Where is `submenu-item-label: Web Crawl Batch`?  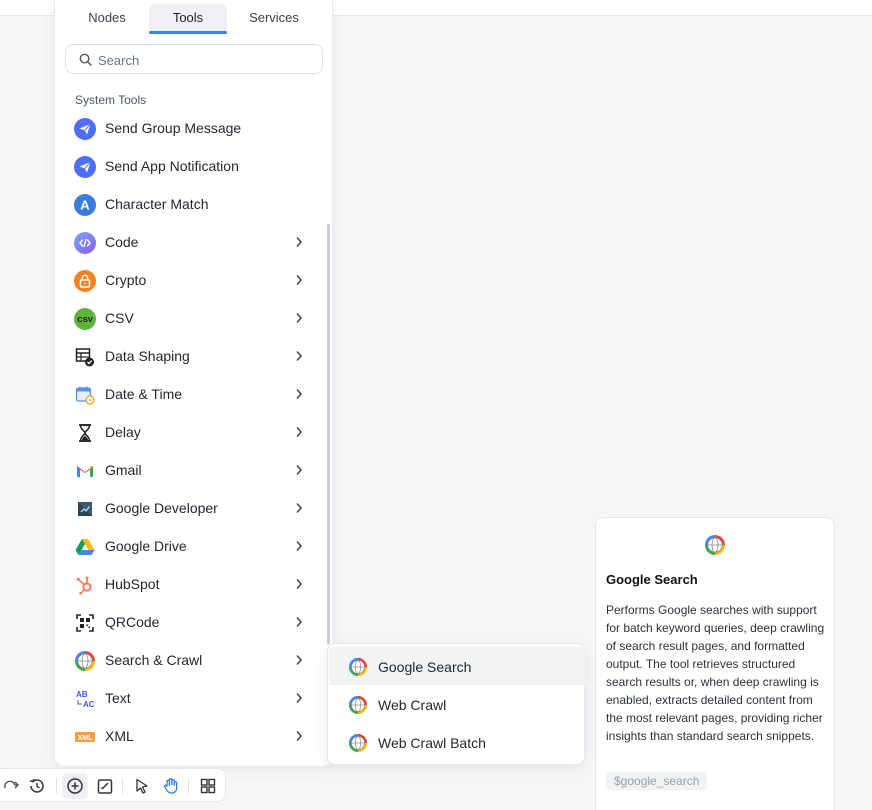 submenu-item-label: Web Crawl Batch is located at coordinates (432, 743).